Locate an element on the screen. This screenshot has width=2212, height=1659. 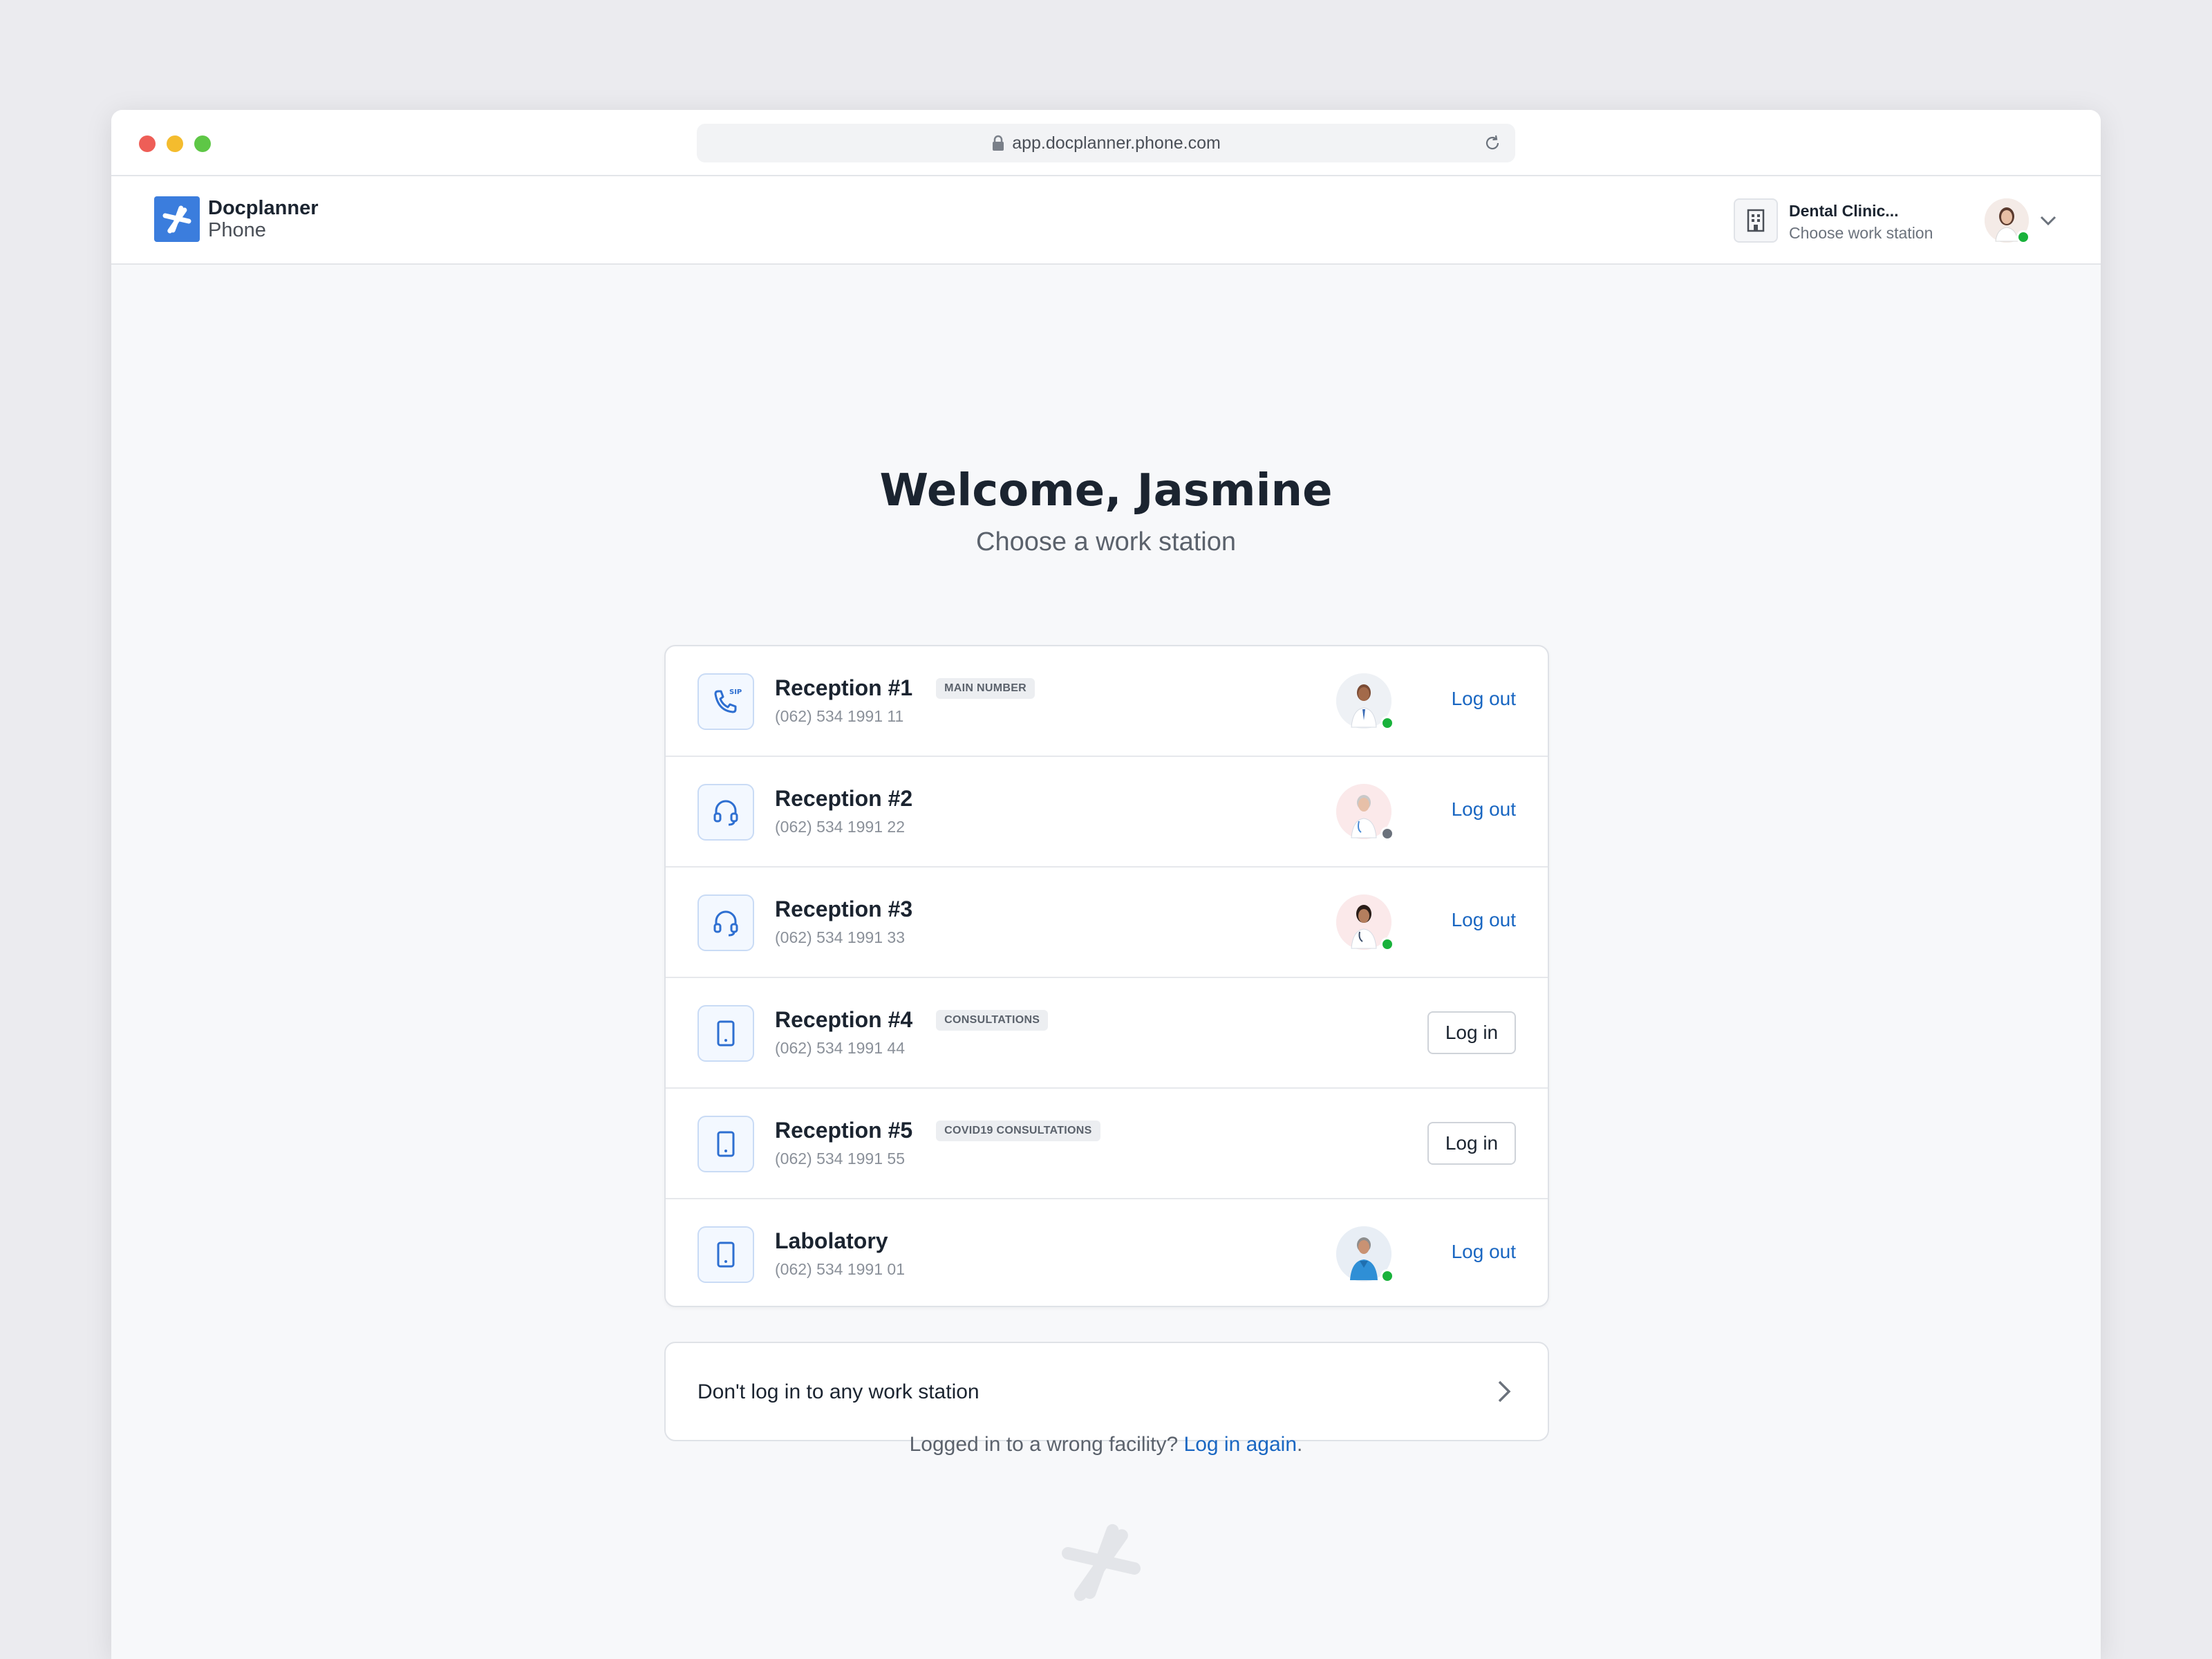
login-again-link: Log in again is located at coordinates (1241, 1445).